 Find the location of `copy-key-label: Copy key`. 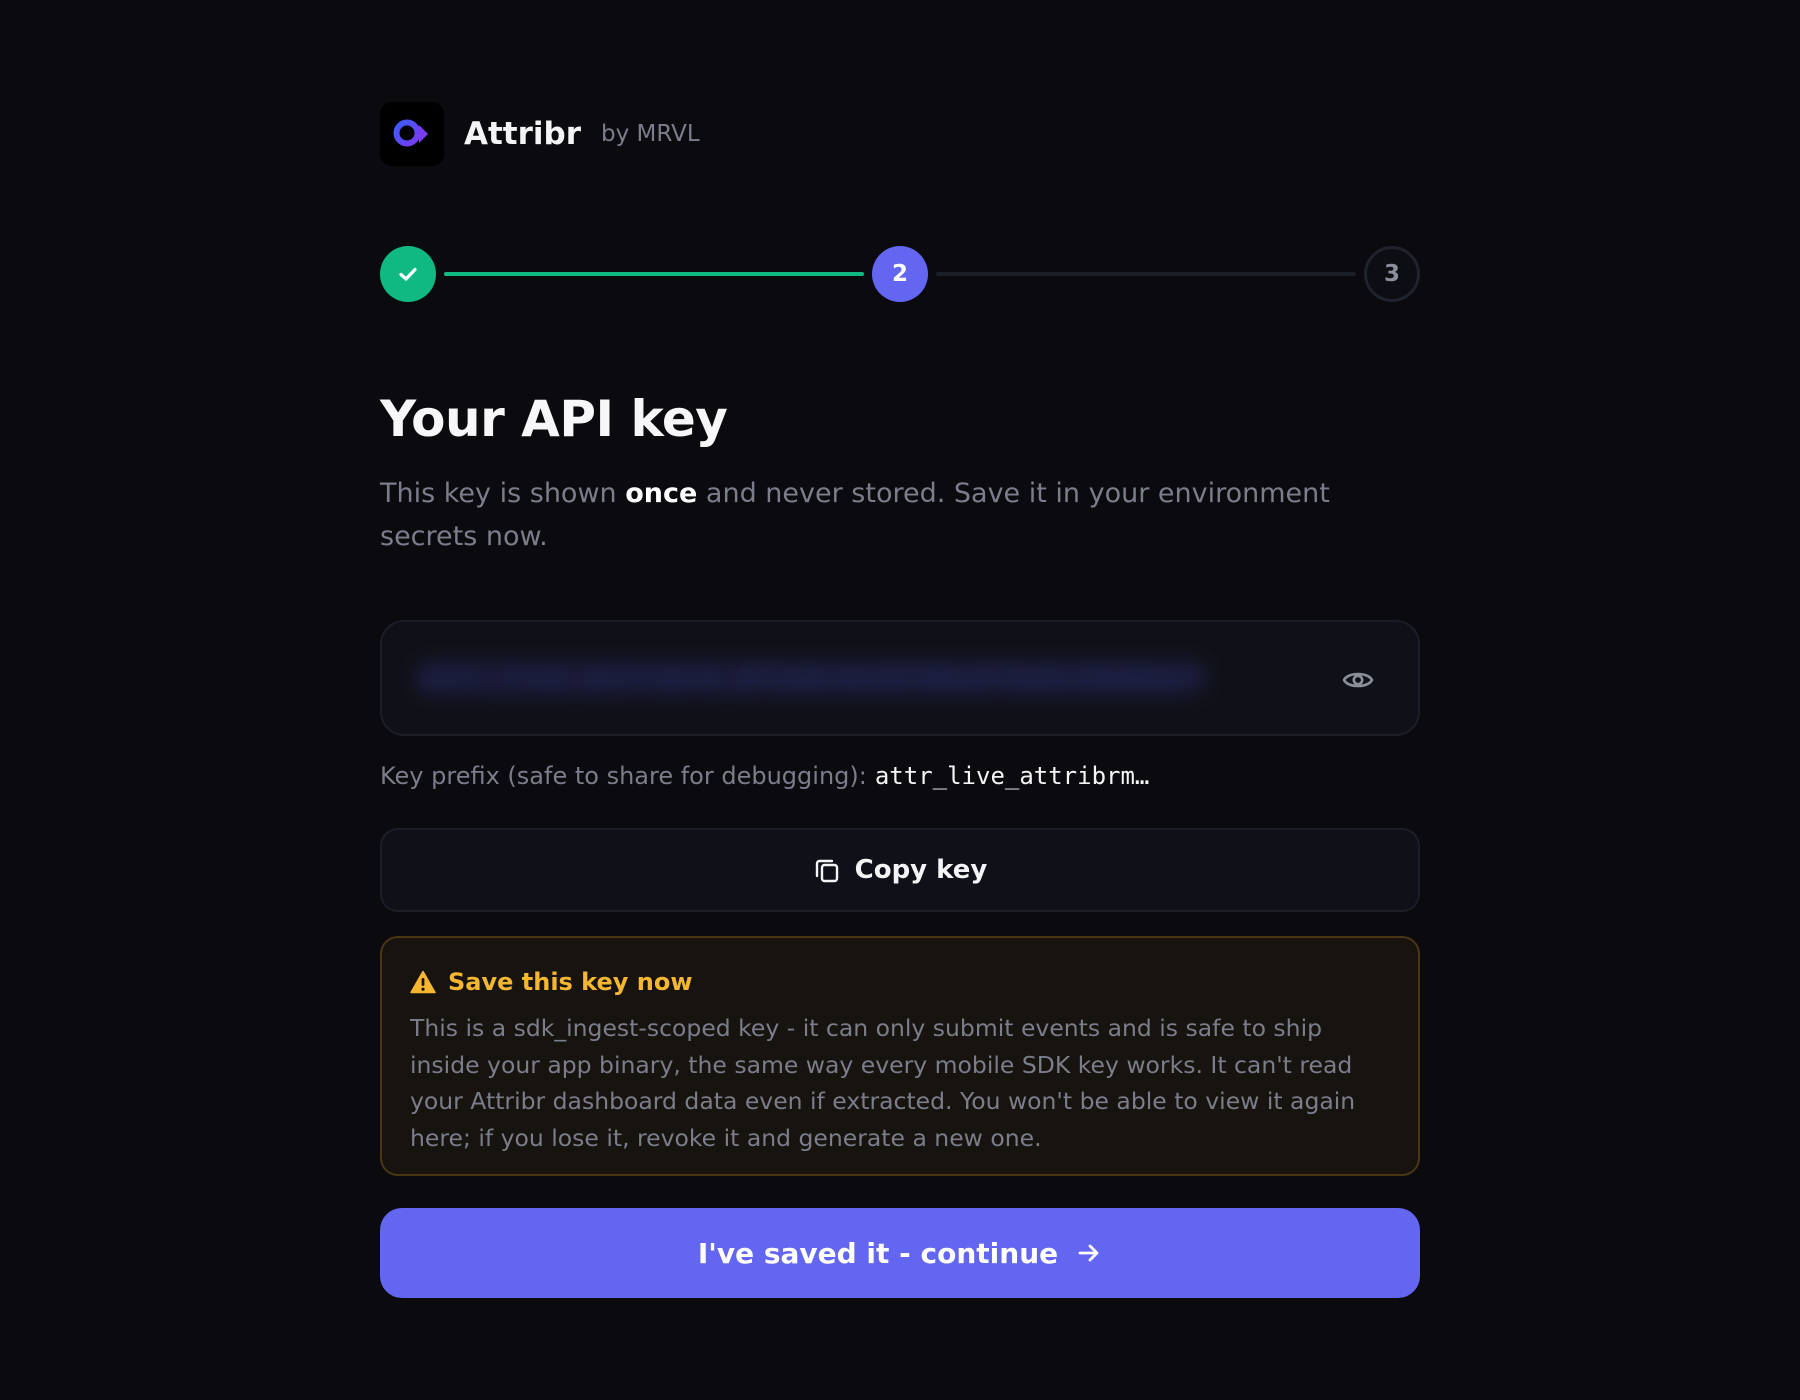

copy-key-label: Copy key is located at coordinates (921, 870).